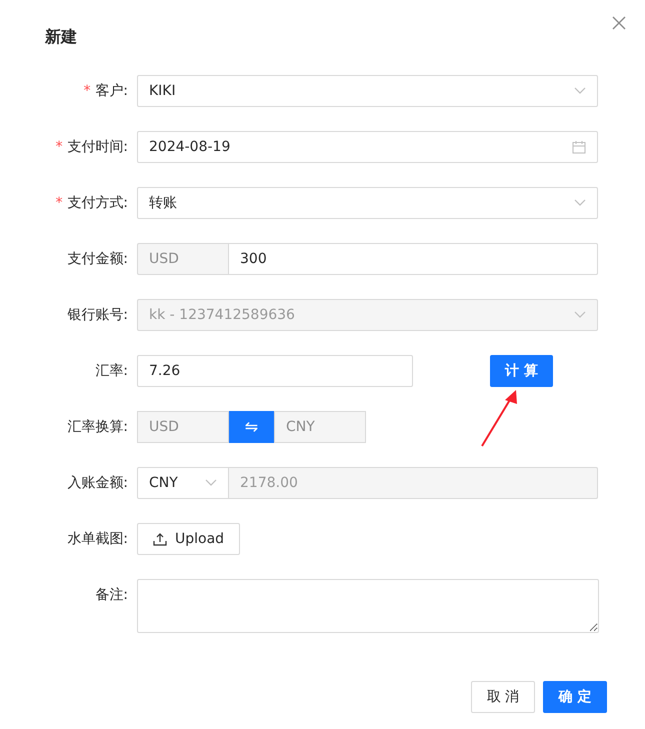 Image resolution: width=645 pixels, height=729 pixels. I want to click on field-label: 汇率换算:, so click(97, 427).